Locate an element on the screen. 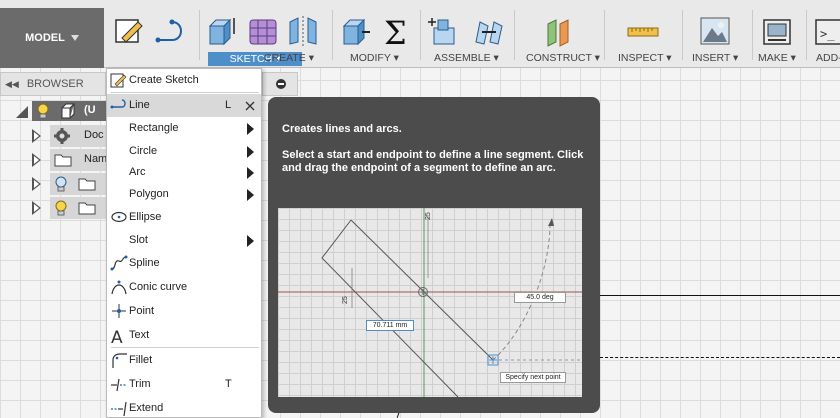 The image size is (840, 418). browser-header-right is located at coordinates (280, 84).